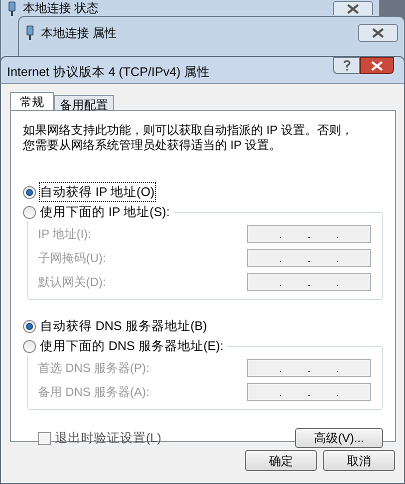 This screenshot has width=405, height=484. I want to click on dialog-button: 确定, so click(281, 460).